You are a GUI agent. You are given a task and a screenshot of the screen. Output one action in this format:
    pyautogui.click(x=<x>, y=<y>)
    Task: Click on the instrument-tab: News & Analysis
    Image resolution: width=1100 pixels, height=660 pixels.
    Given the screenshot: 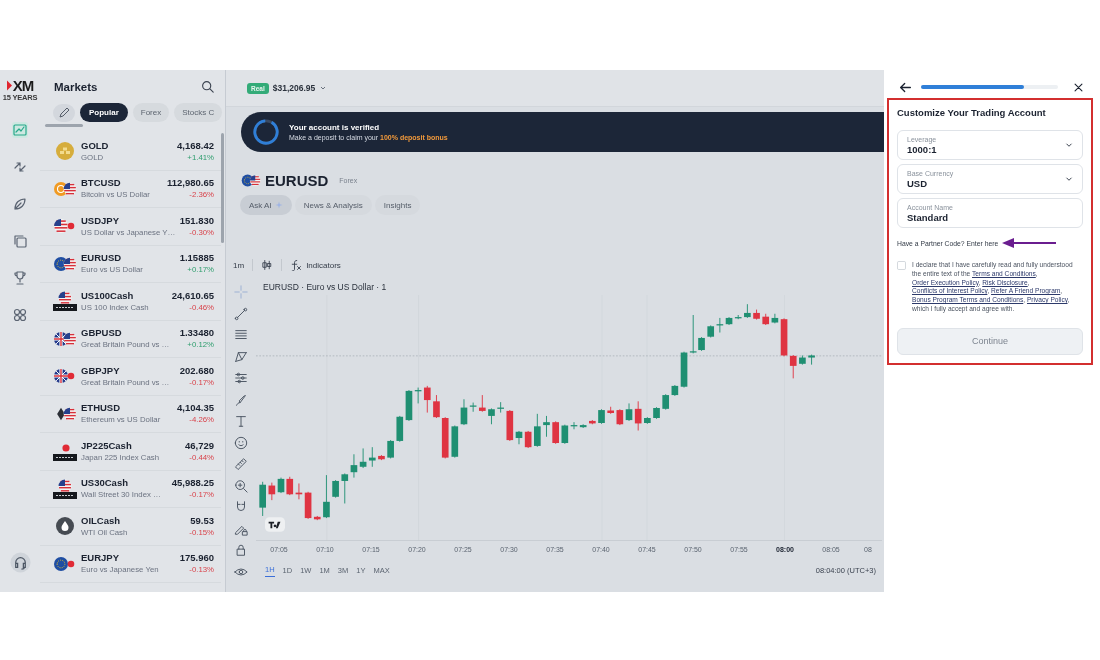 What is the action you would take?
    pyautogui.click(x=333, y=205)
    